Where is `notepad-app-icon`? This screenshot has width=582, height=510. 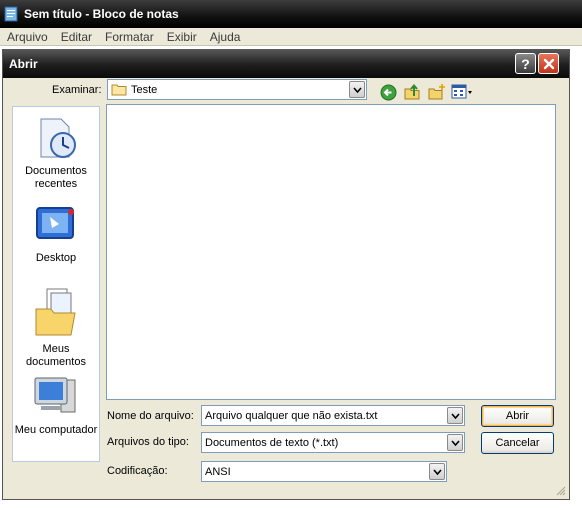 notepad-app-icon is located at coordinates (11, 14).